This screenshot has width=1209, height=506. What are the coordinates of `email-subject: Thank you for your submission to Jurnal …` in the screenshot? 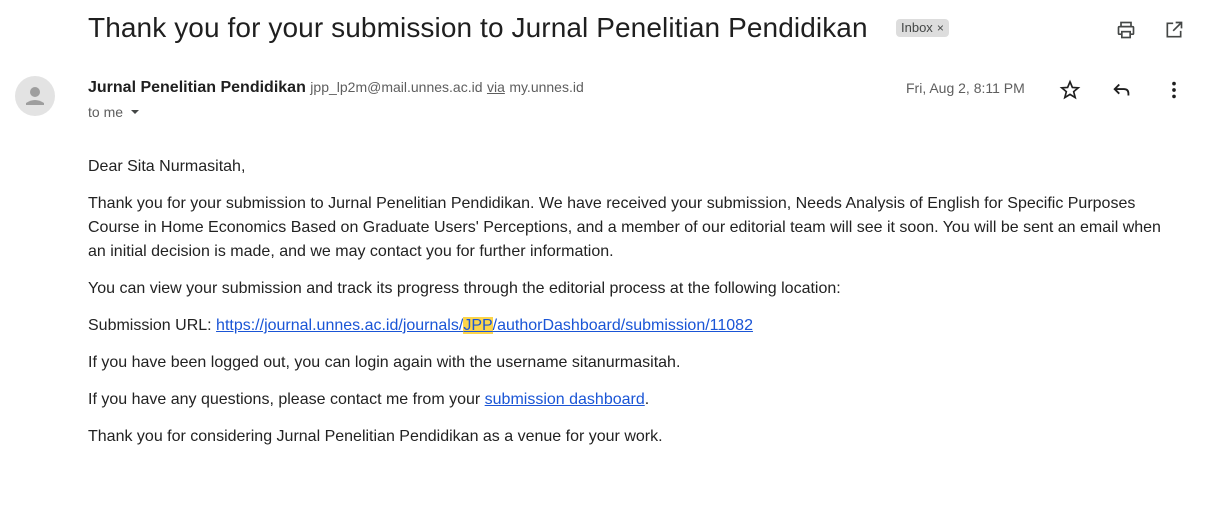 It's located at (478, 27).